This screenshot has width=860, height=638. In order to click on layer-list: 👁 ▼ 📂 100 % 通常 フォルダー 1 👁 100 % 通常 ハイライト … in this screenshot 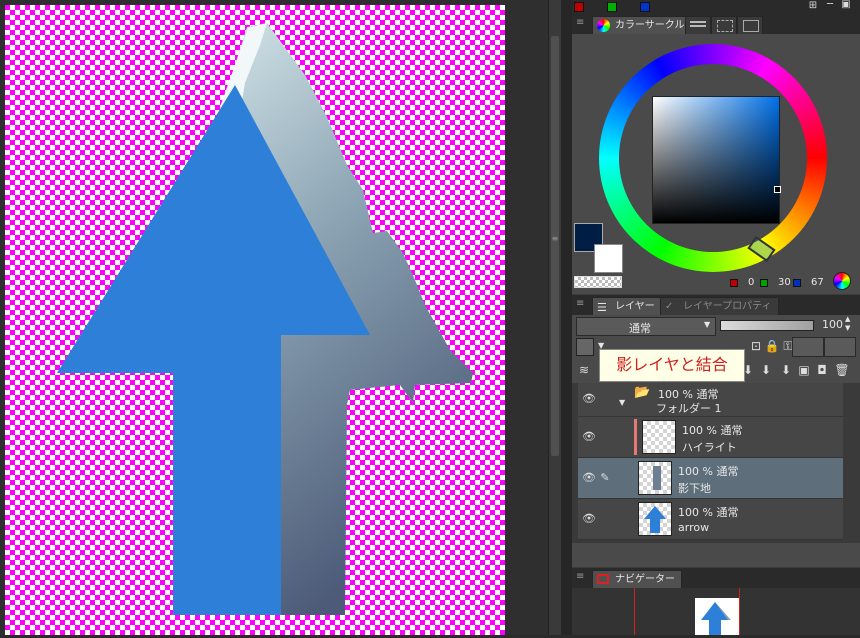, I will do `click(716, 463)`.